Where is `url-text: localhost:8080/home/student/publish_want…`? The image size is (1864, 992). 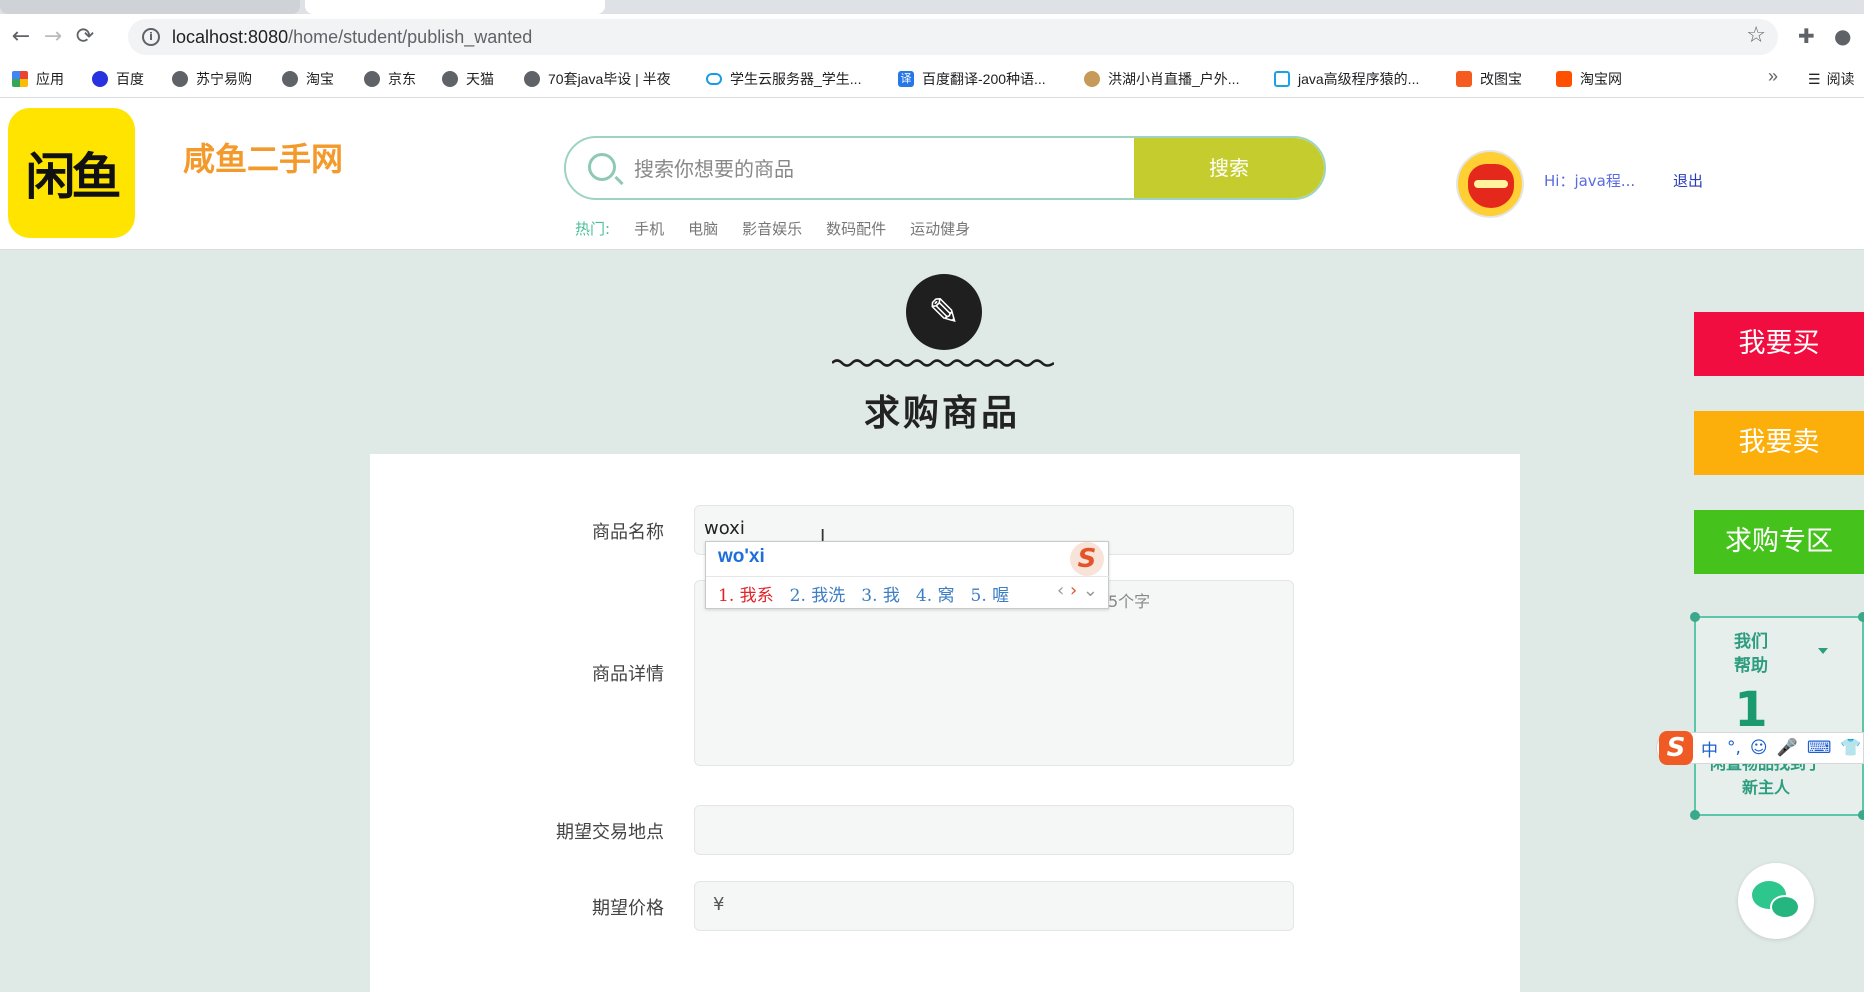
url-text: localhost:8080/home/student/publish_want… is located at coordinates (352, 37).